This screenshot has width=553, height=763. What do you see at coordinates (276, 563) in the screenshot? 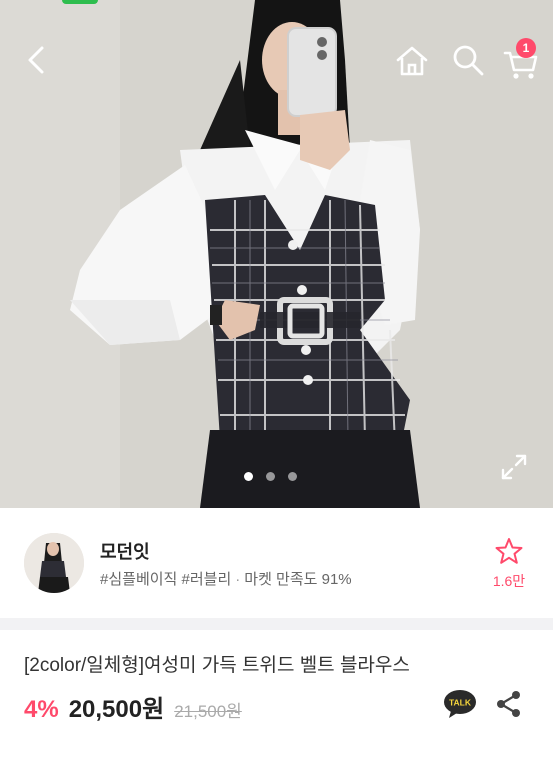
I see `store-info-row: 모던잇 #심플베이직 #러블리 · 마켓 만족도 91% 1.6만` at bounding box center [276, 563].